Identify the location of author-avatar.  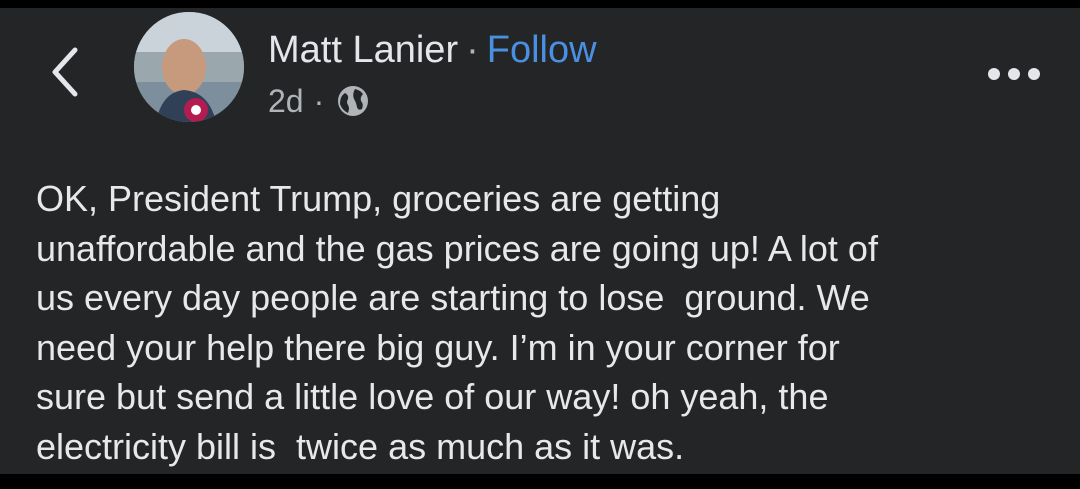
(189, 67).